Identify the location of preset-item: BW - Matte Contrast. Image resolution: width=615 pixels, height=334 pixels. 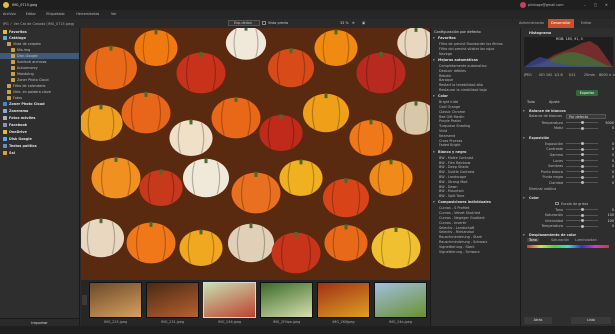
(478, 158).